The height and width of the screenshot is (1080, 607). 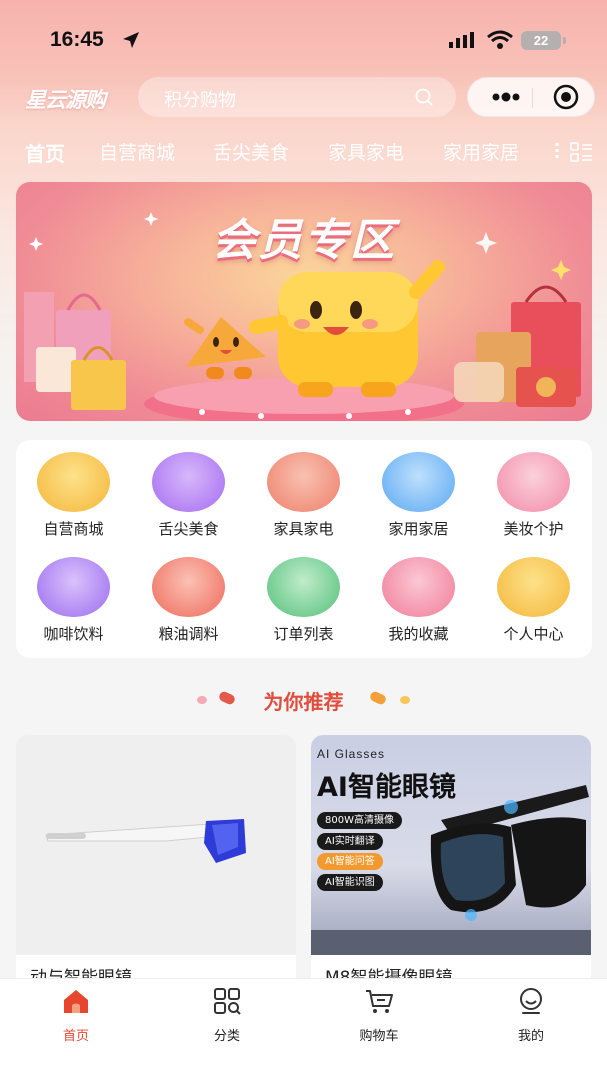 I want to click on tab-home: 首页, so click(x=45, y=152).